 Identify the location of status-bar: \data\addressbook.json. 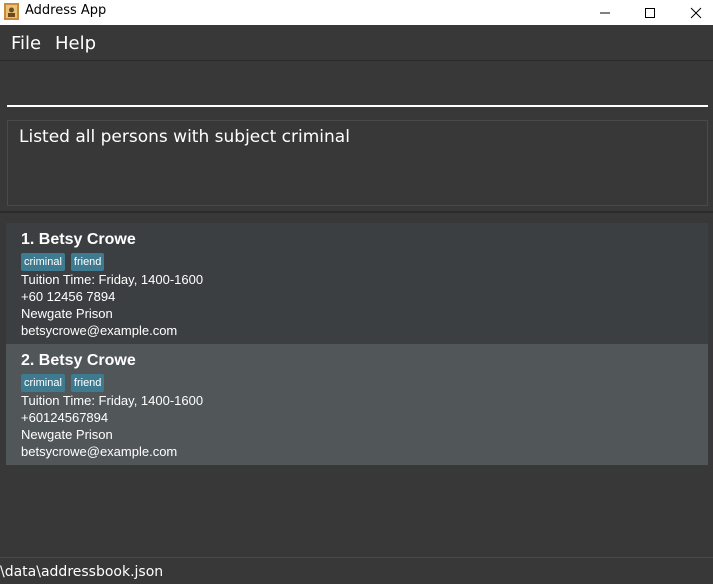
(356, 570).